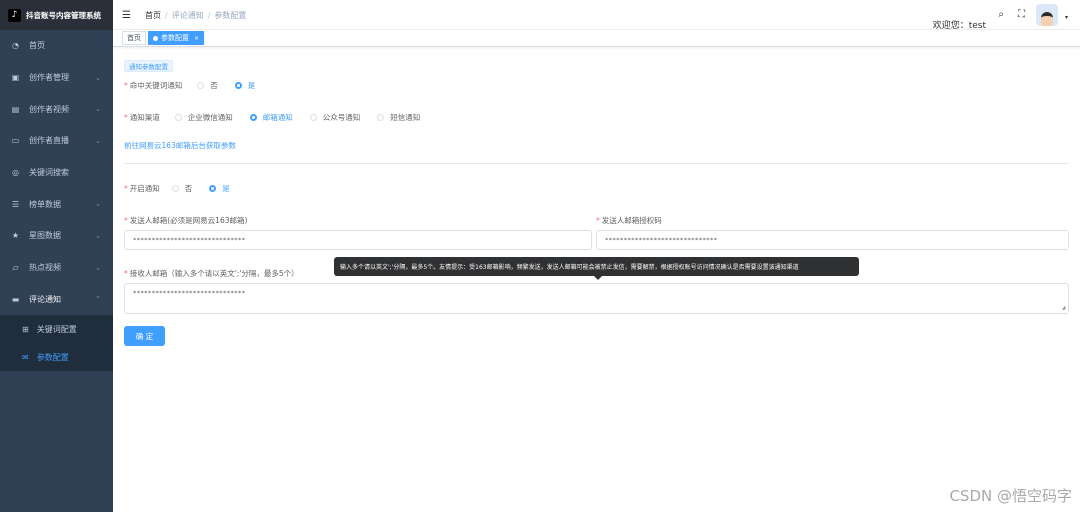  What do you see at coordinates (49, 173) in the screenshot?
I see `sidebar-item-label: 关键词搜索` at bounding box center [49, 173].